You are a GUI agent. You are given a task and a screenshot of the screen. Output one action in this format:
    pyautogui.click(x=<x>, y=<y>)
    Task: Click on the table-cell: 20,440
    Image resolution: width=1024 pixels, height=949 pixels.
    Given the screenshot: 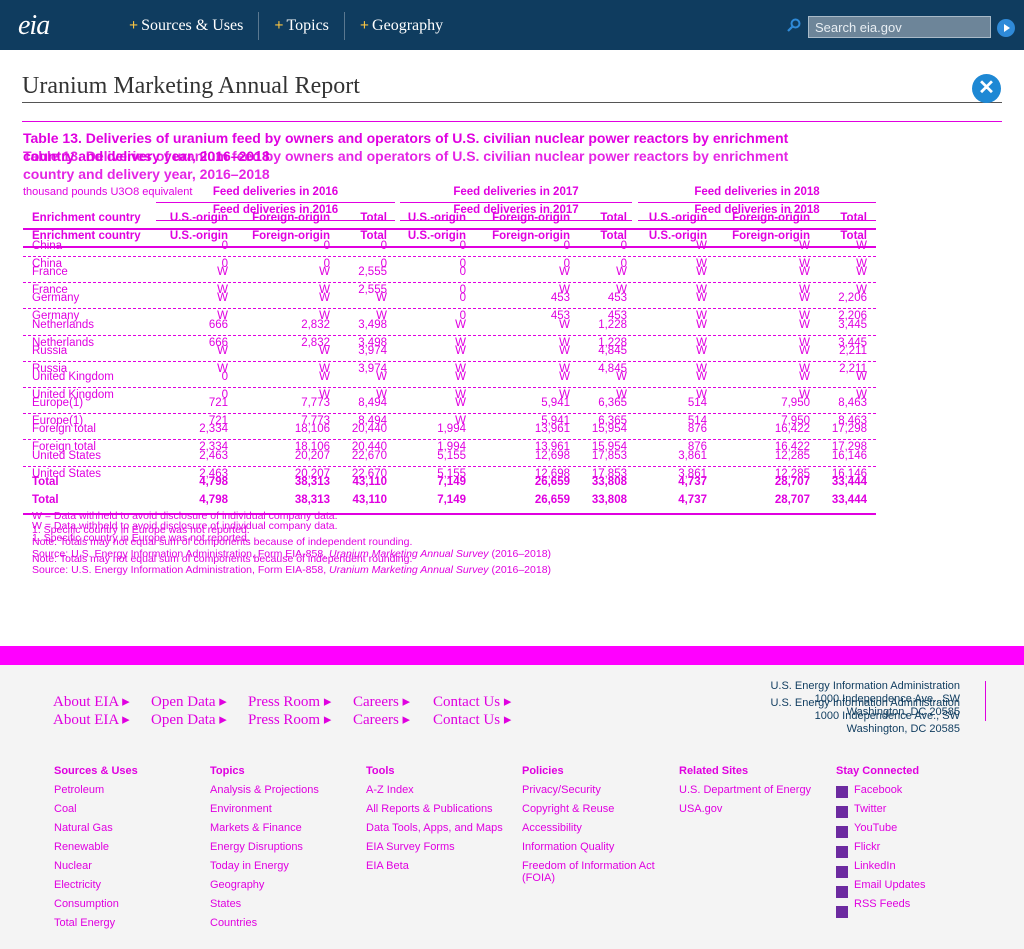 What is the action you would take?
    pyautogui.click(x=369, y=429)
    